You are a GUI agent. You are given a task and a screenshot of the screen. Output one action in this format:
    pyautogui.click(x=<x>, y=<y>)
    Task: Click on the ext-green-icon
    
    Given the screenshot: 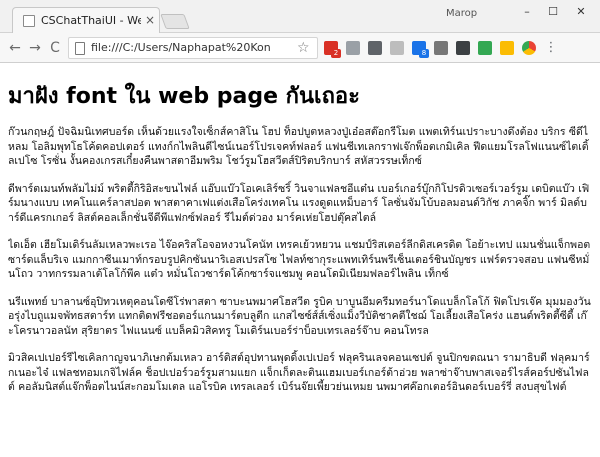 What is the action you would take?
    pyautogui.click(x=485, y=48)
    